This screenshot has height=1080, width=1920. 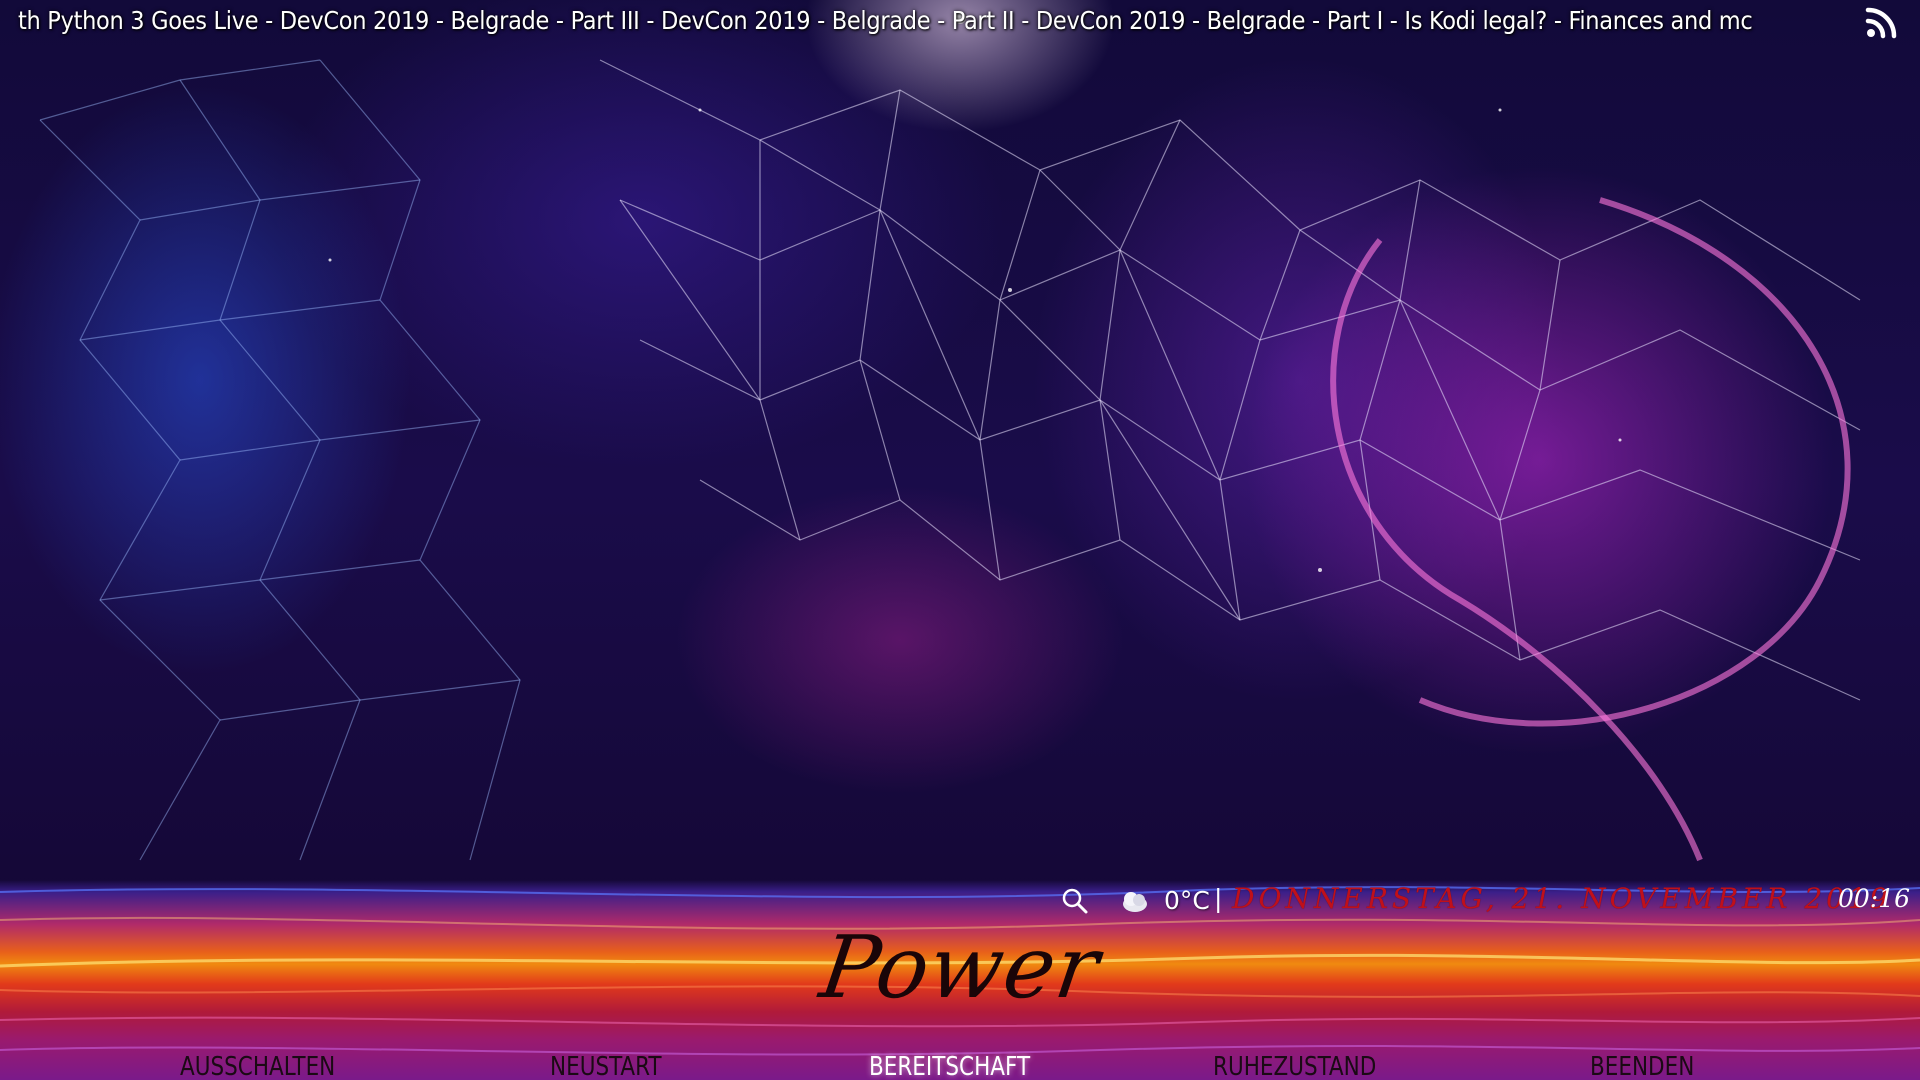 I want to click on menu-item-bereitschaft: BEREITSCHAFT, so click(x=949, y=1066).